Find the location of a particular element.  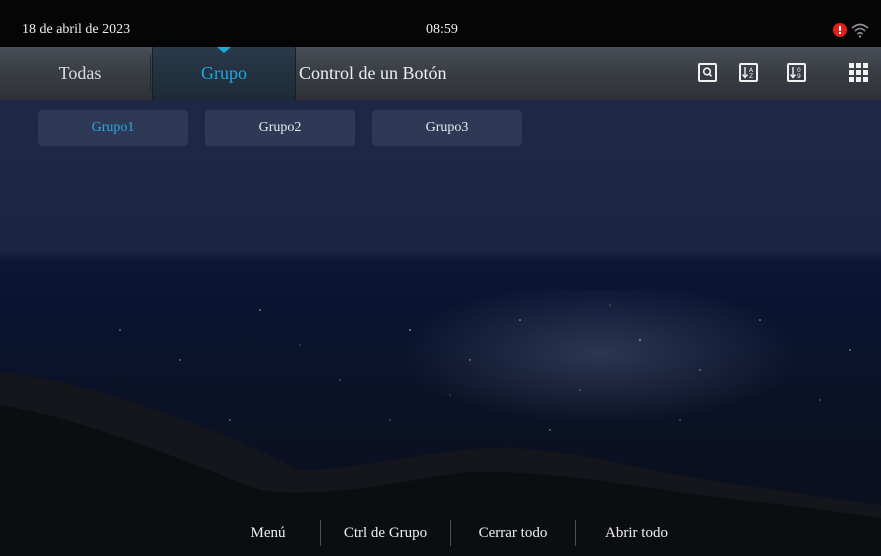

wifi-icon is located at coordinates (860, 30).